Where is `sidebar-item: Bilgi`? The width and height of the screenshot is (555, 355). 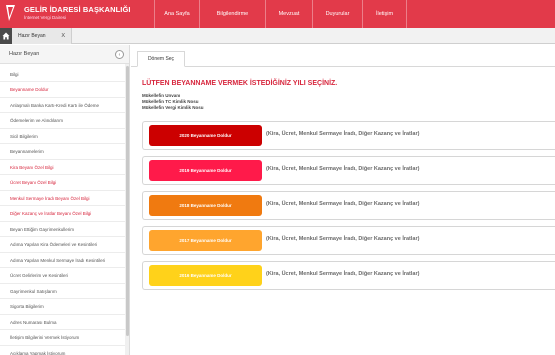
sidebar-item: Bilgi is located at coordinates (62, 74).